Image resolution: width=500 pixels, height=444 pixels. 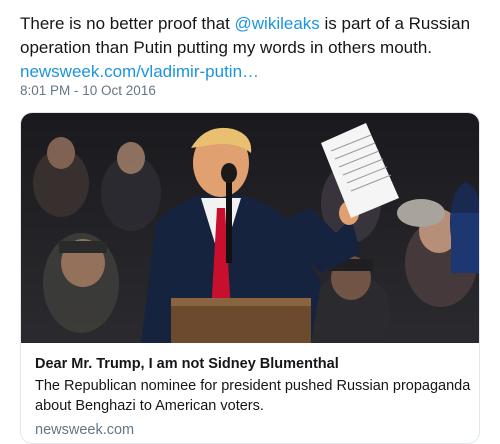 What do you see at coordinates (85, 430) in the screenshot?
I see `card-domain: newsweek.com` at bounding box center [85, 430].